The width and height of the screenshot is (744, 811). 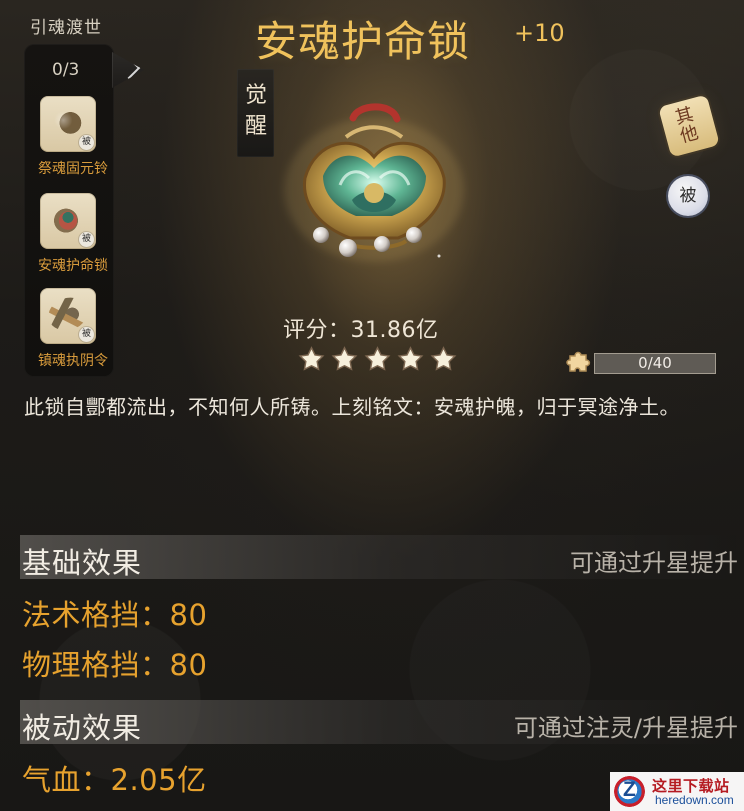 I want to click on star-rating, so click(x=377, y=359).